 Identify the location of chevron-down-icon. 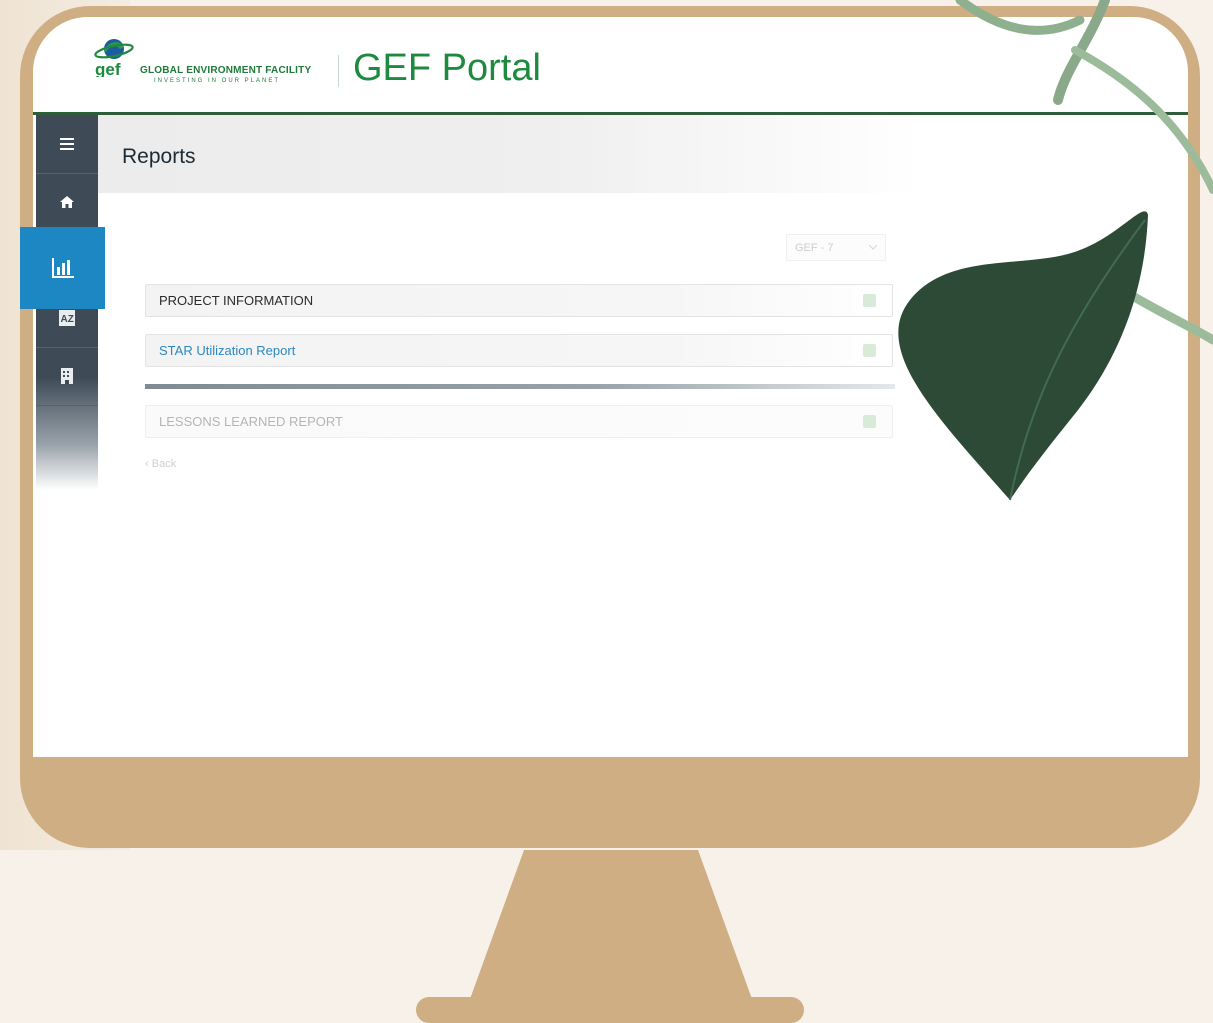
(873, 247).